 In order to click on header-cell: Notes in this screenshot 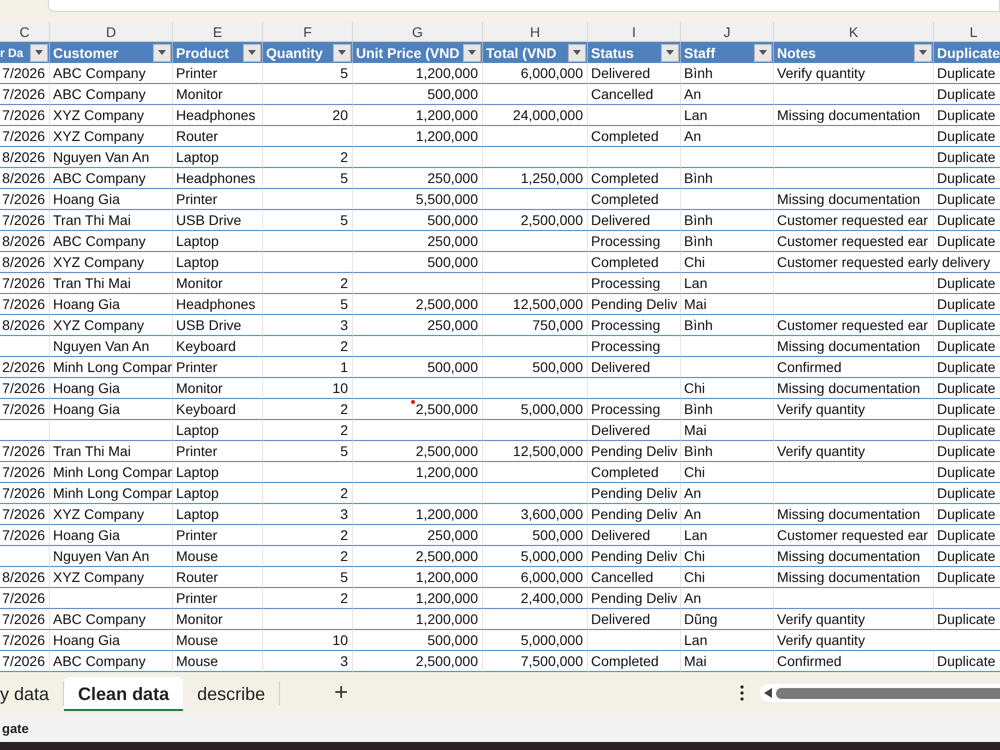, I will do `click(854, 52)`.